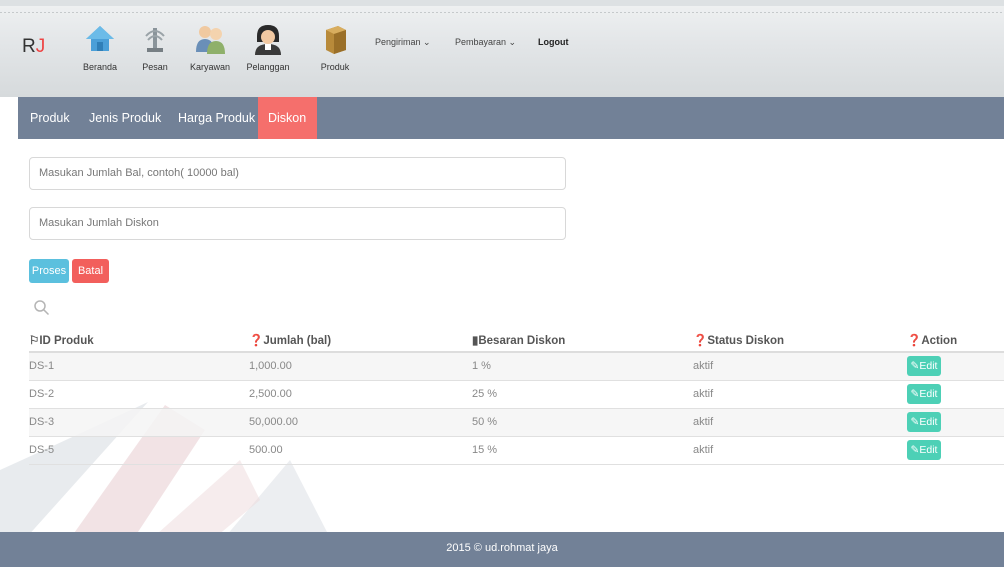 The image size is (1004, 567). Describe the element at coordinates (516, 423) in the screenshot. I see `table-row: DS-3 50,000.00 50 % aktif ✎Edit` at that location.